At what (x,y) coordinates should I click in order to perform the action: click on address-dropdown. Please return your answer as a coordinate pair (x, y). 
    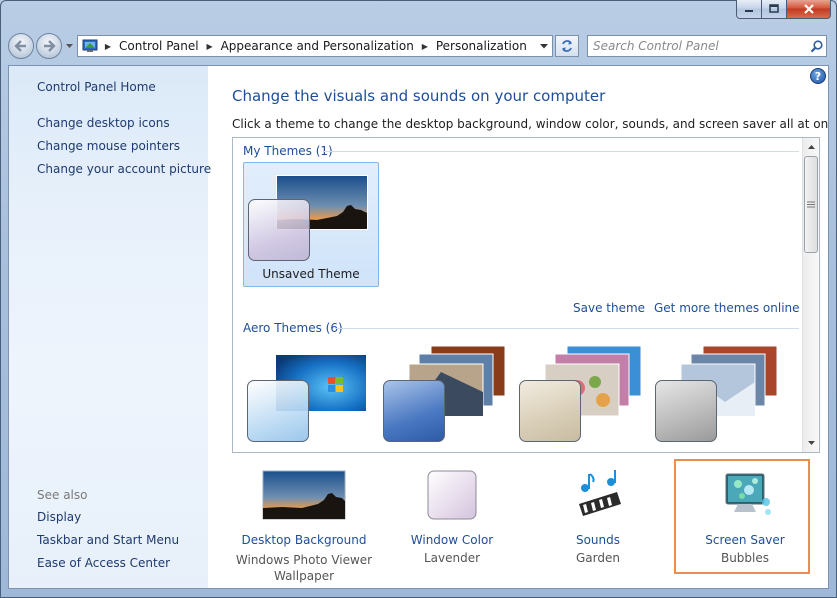
    Looking at the image, I should click on (544, 46).